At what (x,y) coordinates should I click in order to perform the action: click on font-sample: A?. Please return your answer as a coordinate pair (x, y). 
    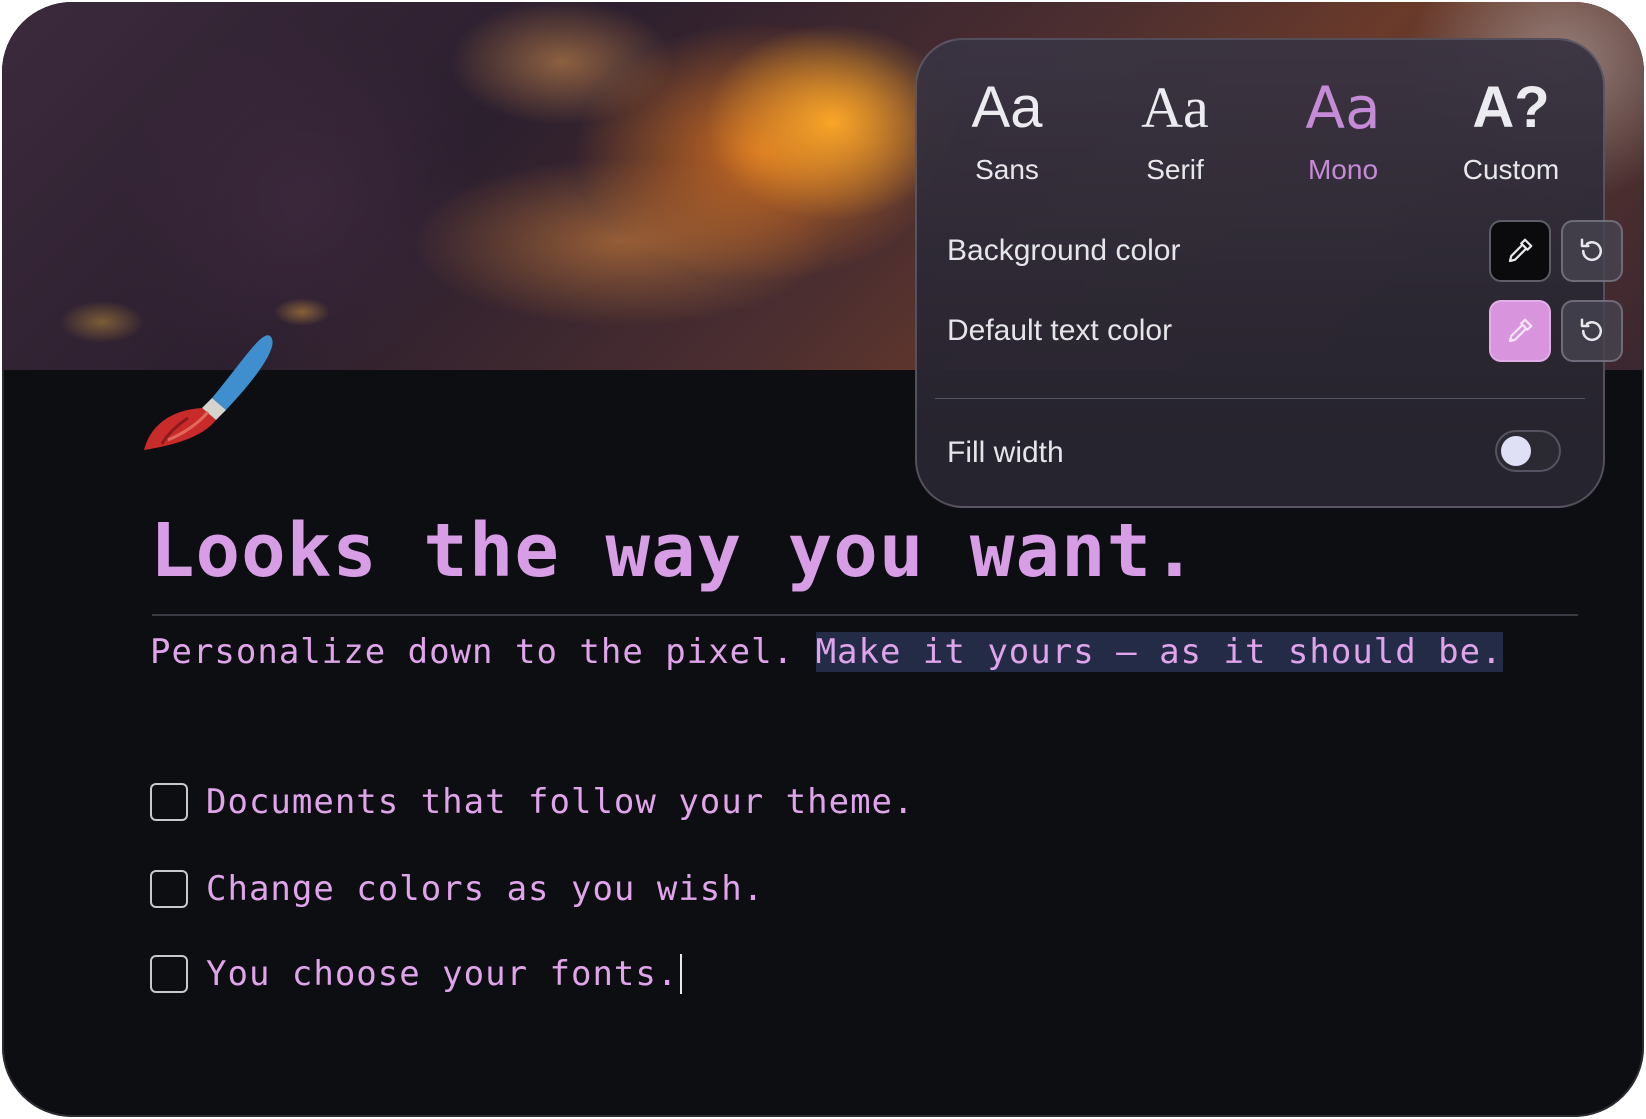
    Looking at the image, I should click on (1511, 107).